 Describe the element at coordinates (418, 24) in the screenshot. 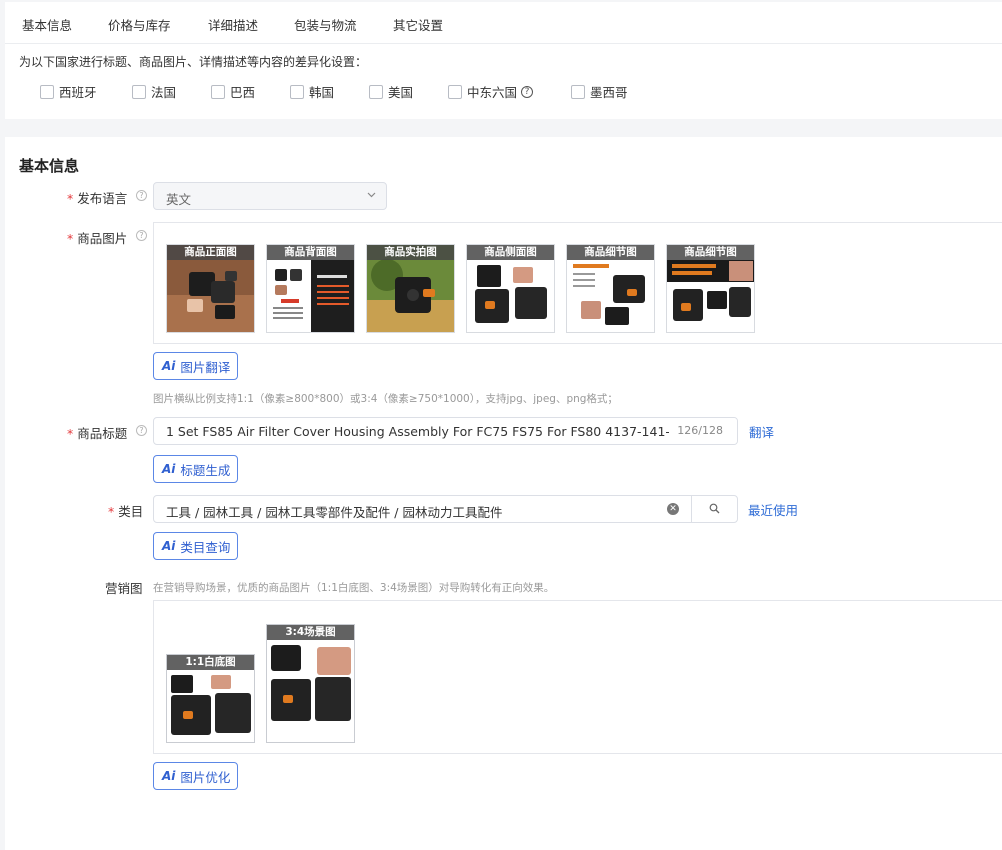

I see `tab-other-settings: 其它设置` at that location.